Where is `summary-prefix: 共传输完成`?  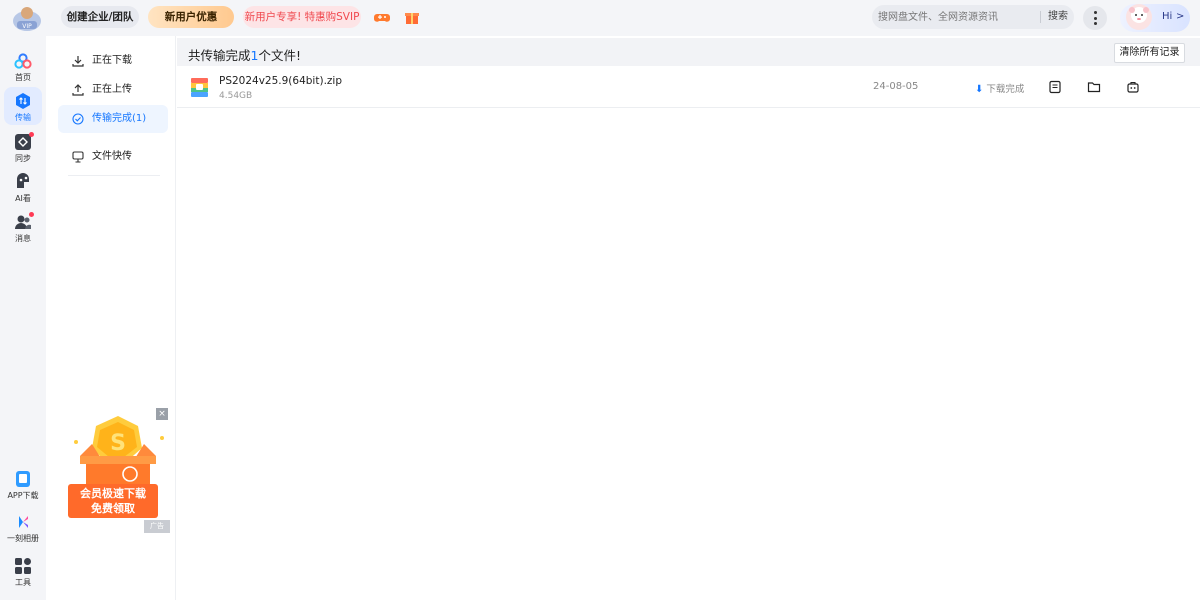 summary-prefix: 共传输完成 is located at coordinates (219, 55).